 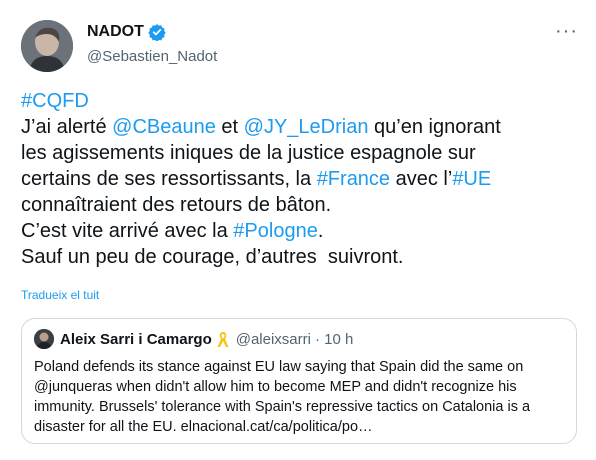 What do you see at coordinates (64, 127) in the screenshot?
I see `tweet-text-segment: J’ai alerté` at bounding box center [64, 127].